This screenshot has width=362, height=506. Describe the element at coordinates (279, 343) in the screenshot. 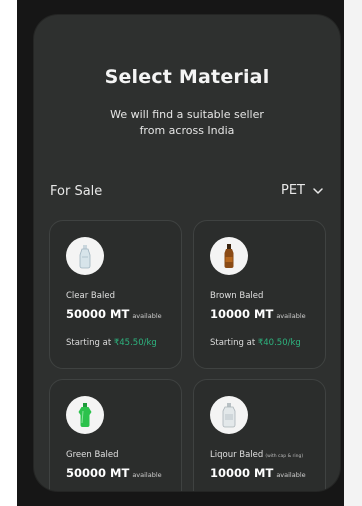

I see `price-value: ₹40.50/kg` at that location.